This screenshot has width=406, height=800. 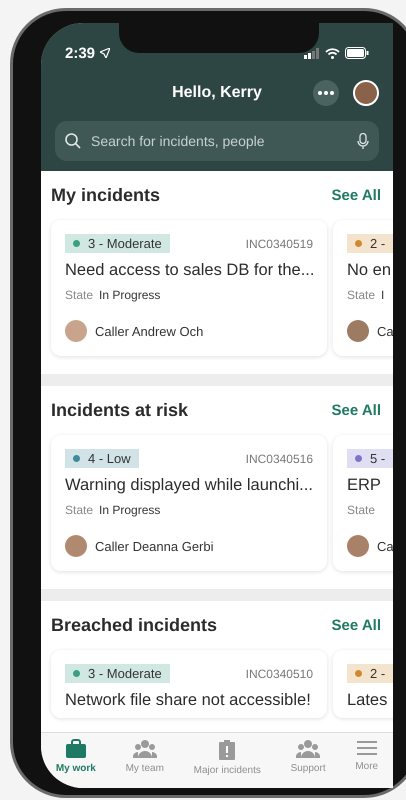 I want to click on location-arrow-icon, so click(x=105, y=53).